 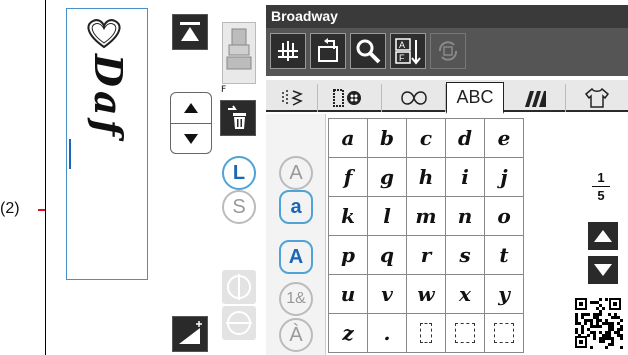 I want to click on key-char: y, so click(x=504, y=294).